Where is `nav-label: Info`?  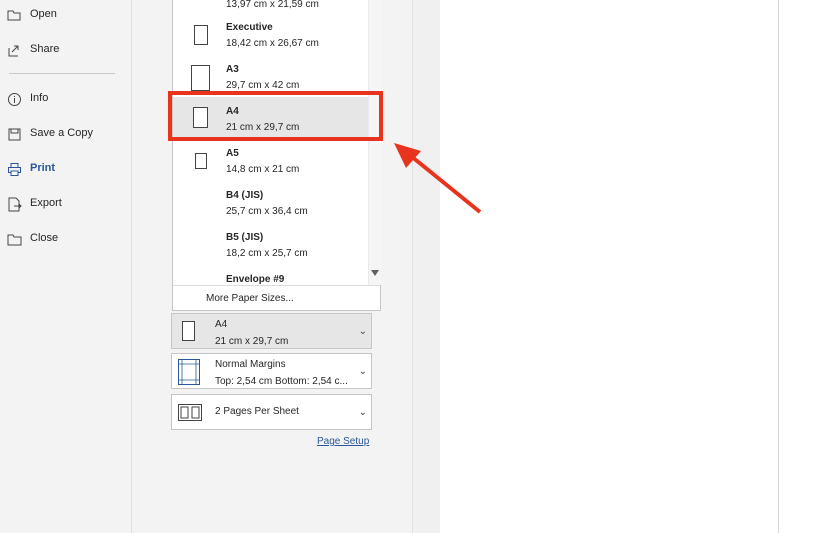 nav-label: Info is located at coordinates (39, 98).